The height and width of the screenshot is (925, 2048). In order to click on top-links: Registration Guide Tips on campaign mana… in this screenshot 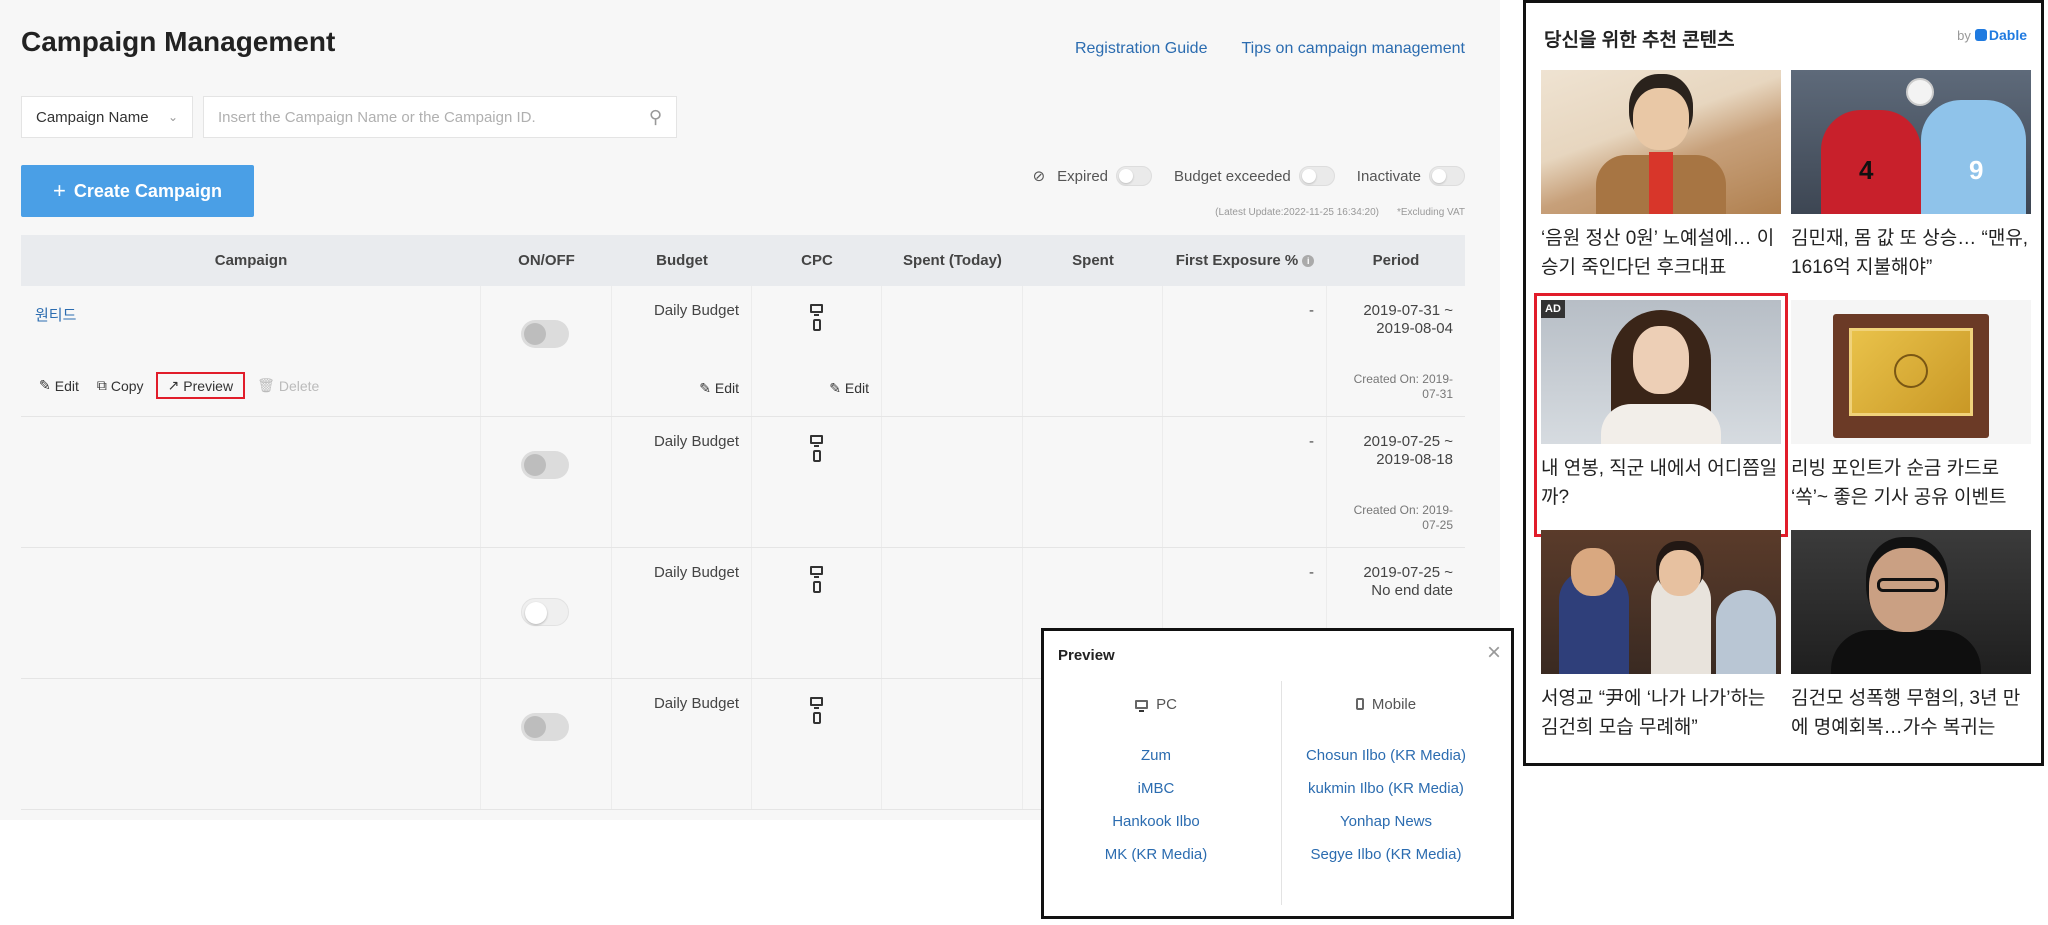, I will do `click(1270, 49)`.